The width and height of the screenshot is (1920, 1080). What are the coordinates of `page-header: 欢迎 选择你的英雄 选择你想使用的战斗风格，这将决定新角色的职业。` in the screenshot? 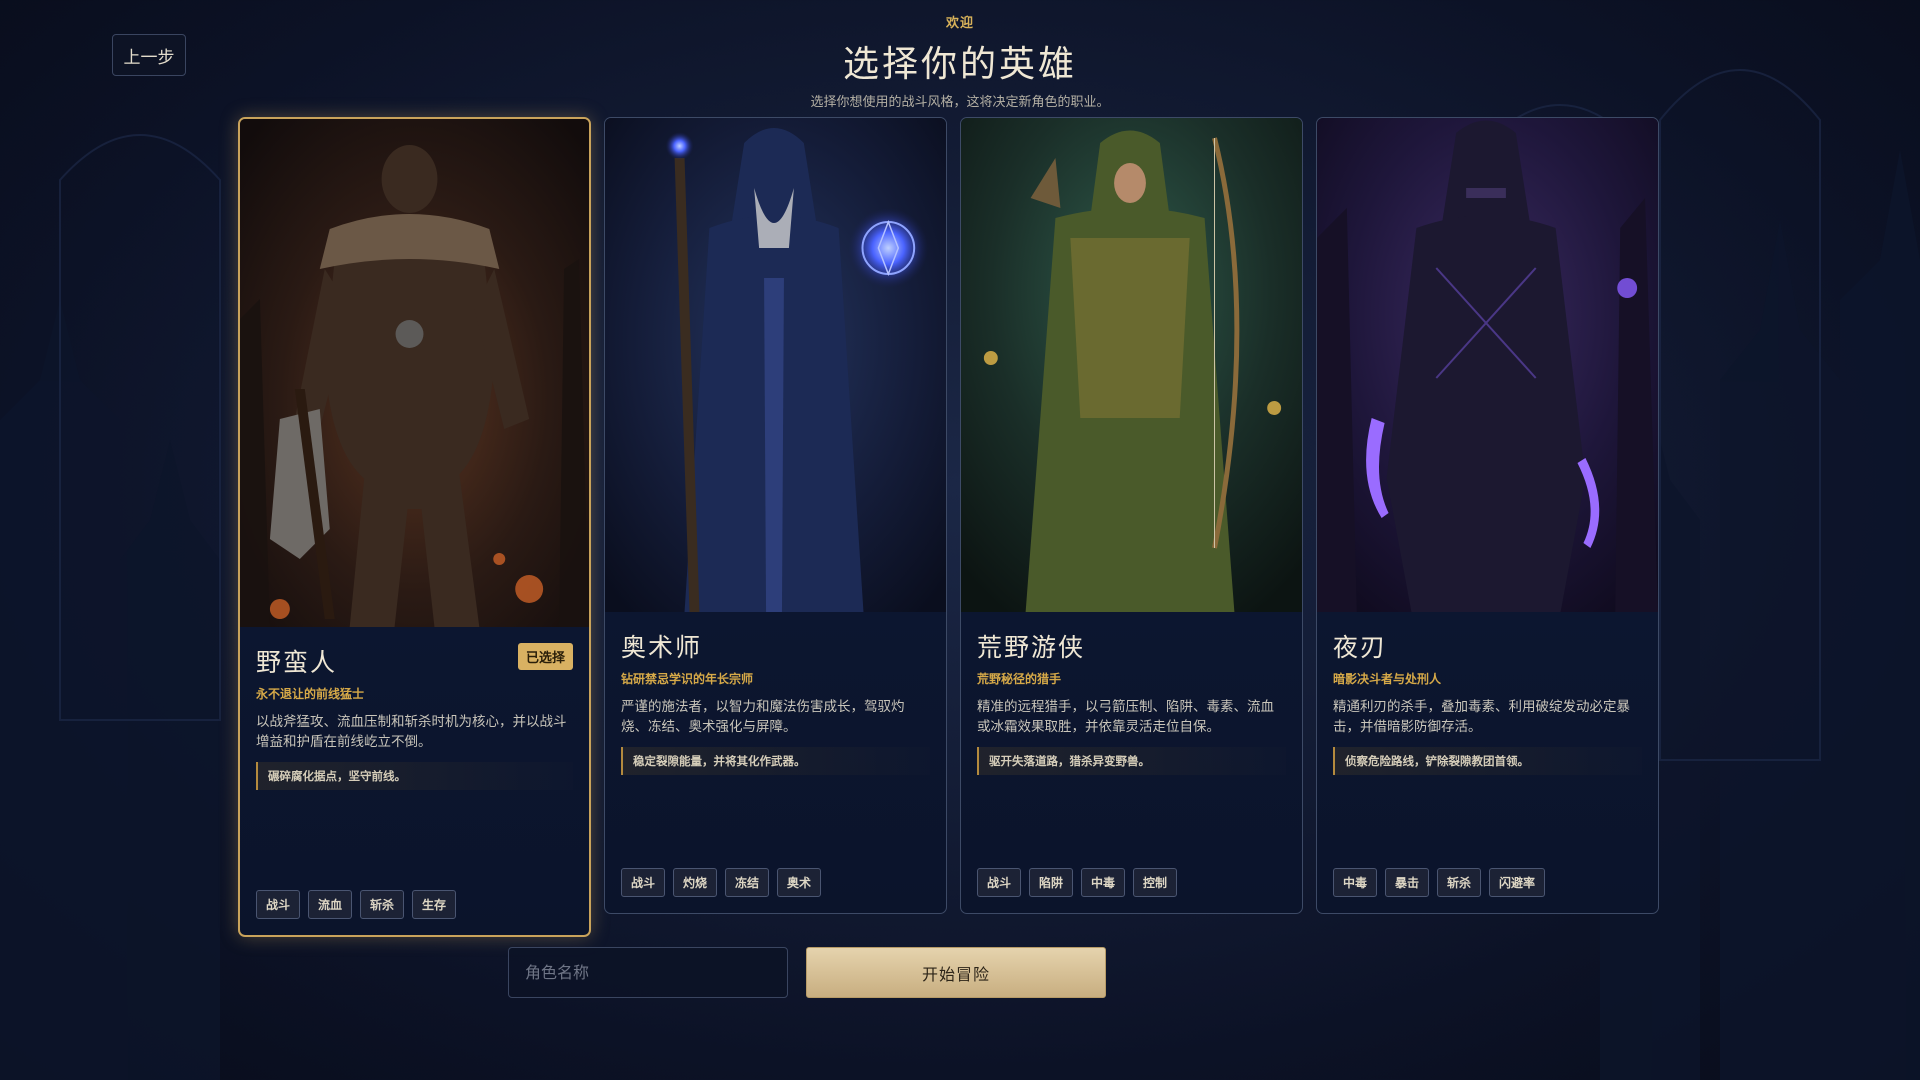 It's located at (960, 61).